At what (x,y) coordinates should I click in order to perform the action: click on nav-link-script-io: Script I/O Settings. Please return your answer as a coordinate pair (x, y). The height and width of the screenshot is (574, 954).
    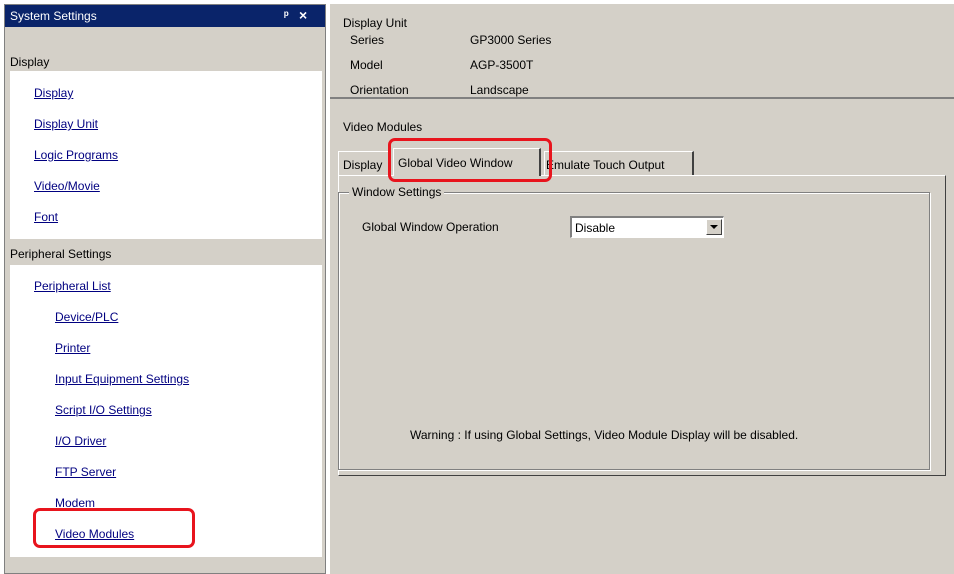
    Looking at the image, I should click on (103, 410).